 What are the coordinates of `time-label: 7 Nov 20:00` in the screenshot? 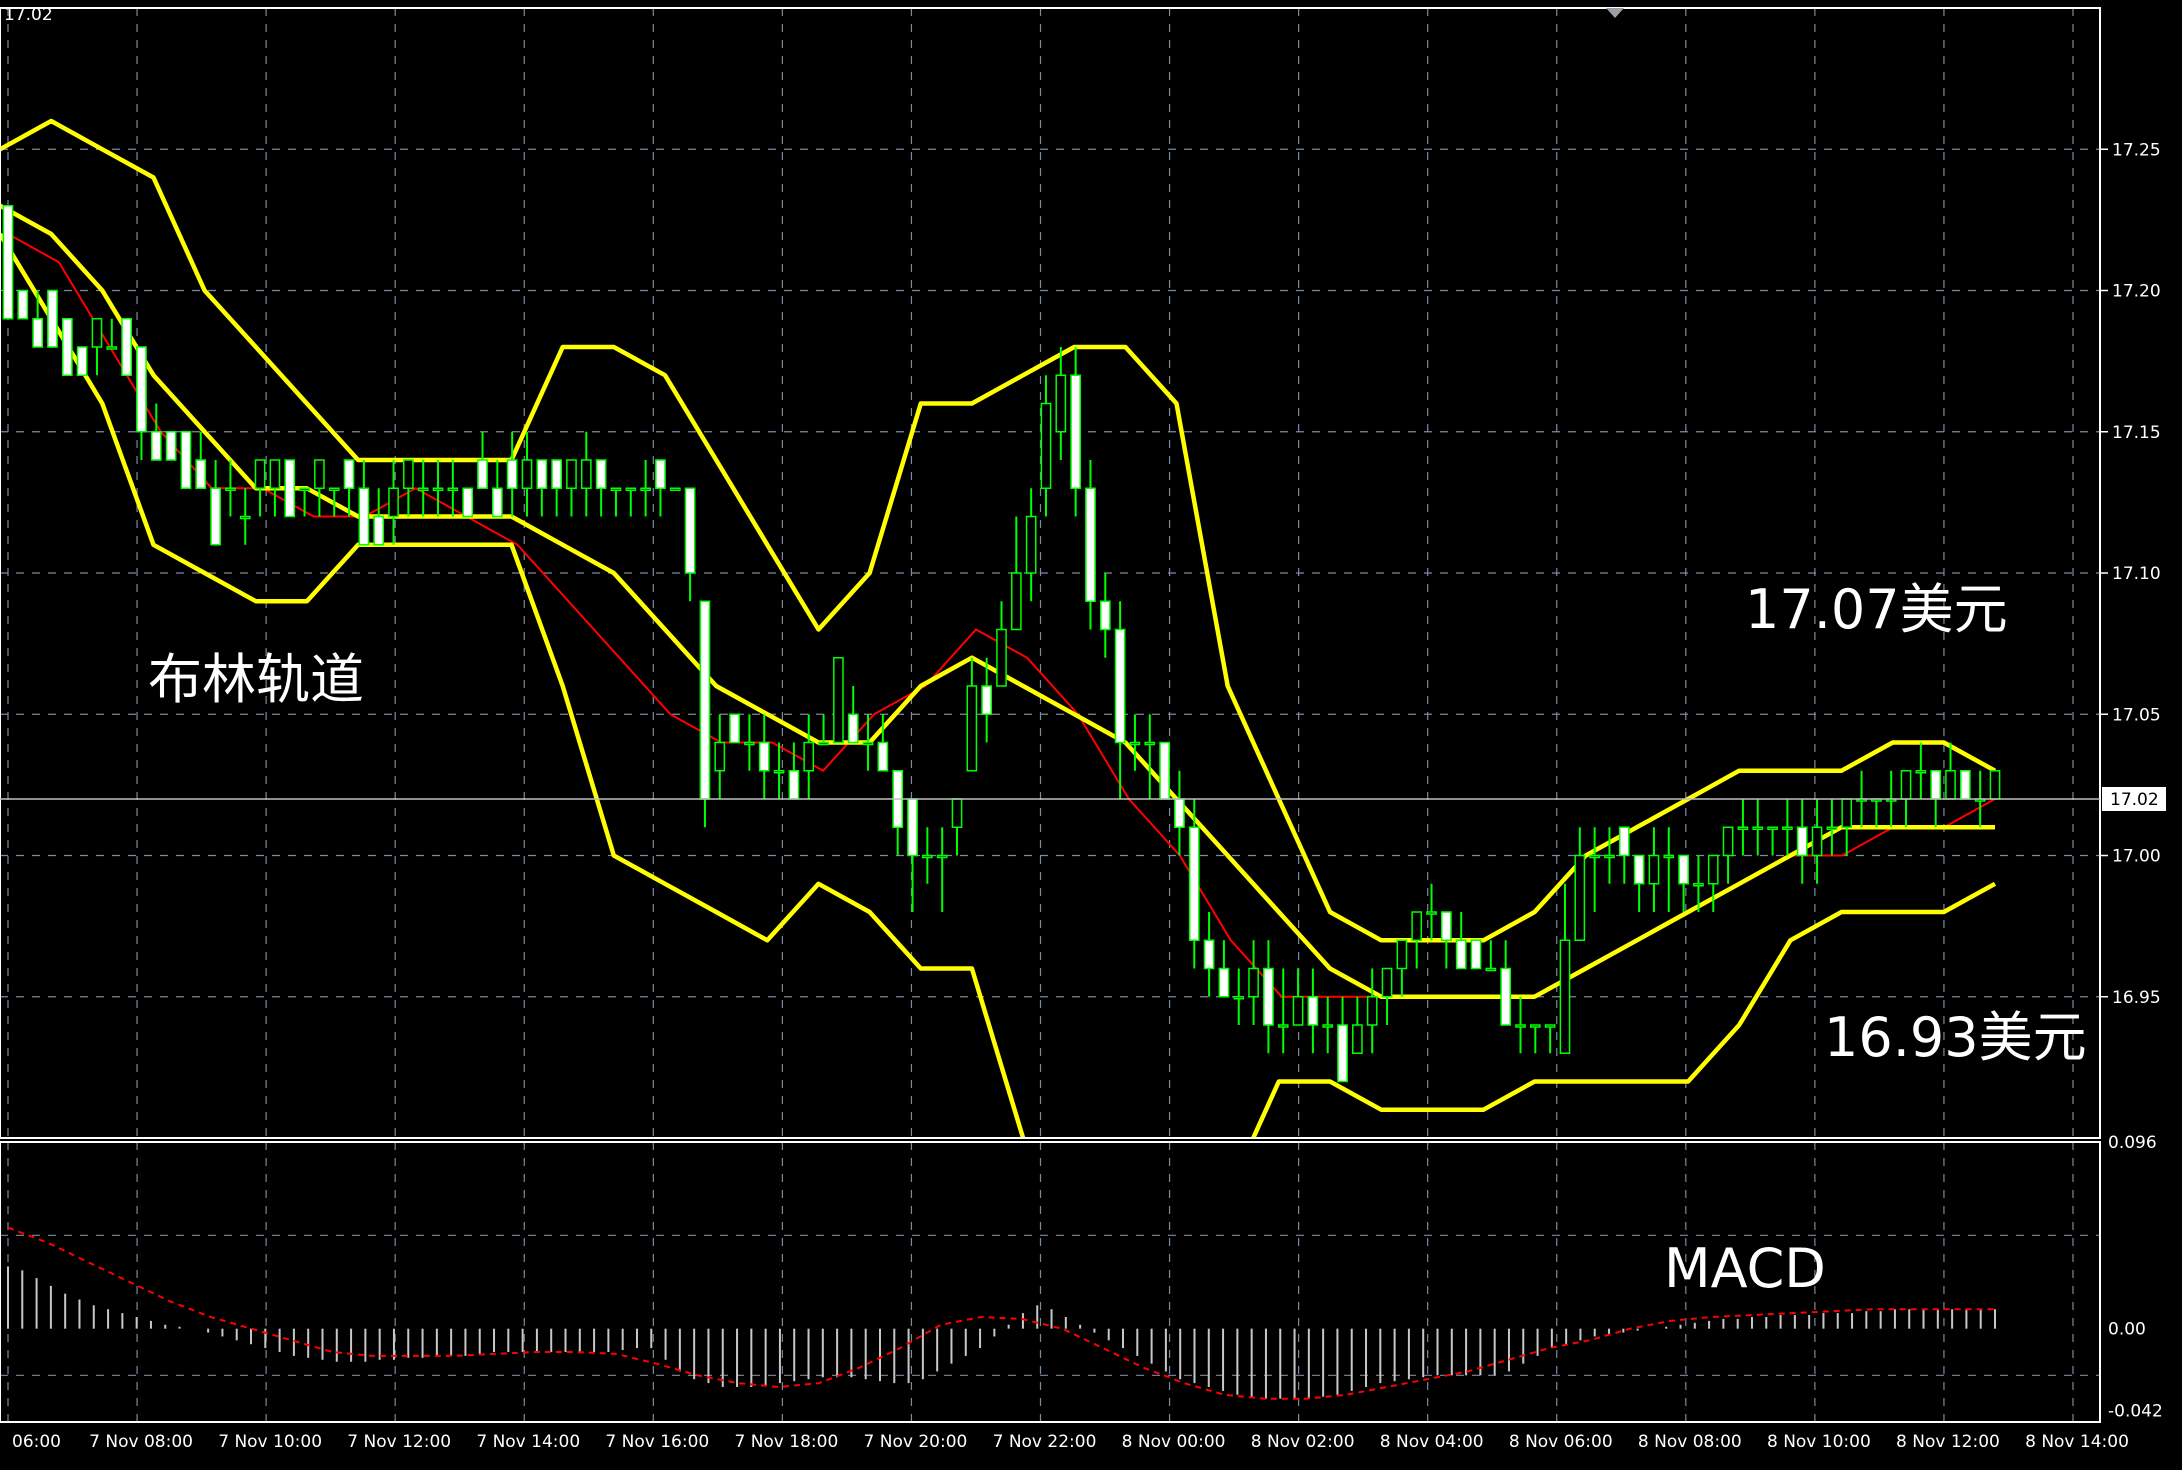 It's located at (916, 1442).